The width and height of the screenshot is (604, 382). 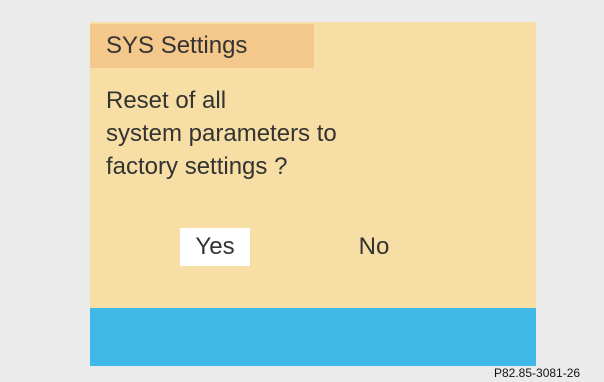 I want to click on message-line: factory settings ?, so click(x=197, y=166).